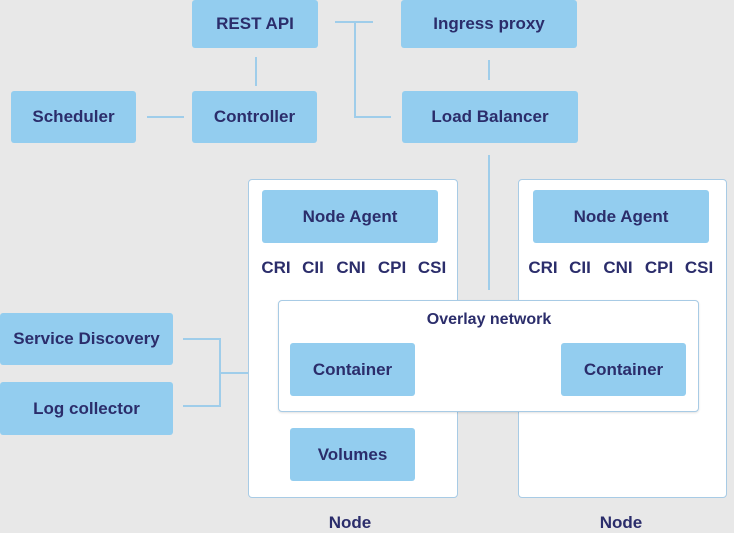 This screenshot has width=734, height=533. What do you see at coordinates (256, 71) in the screenshot?
I see `connector-rest-controller` at bounding box center [256, 71].